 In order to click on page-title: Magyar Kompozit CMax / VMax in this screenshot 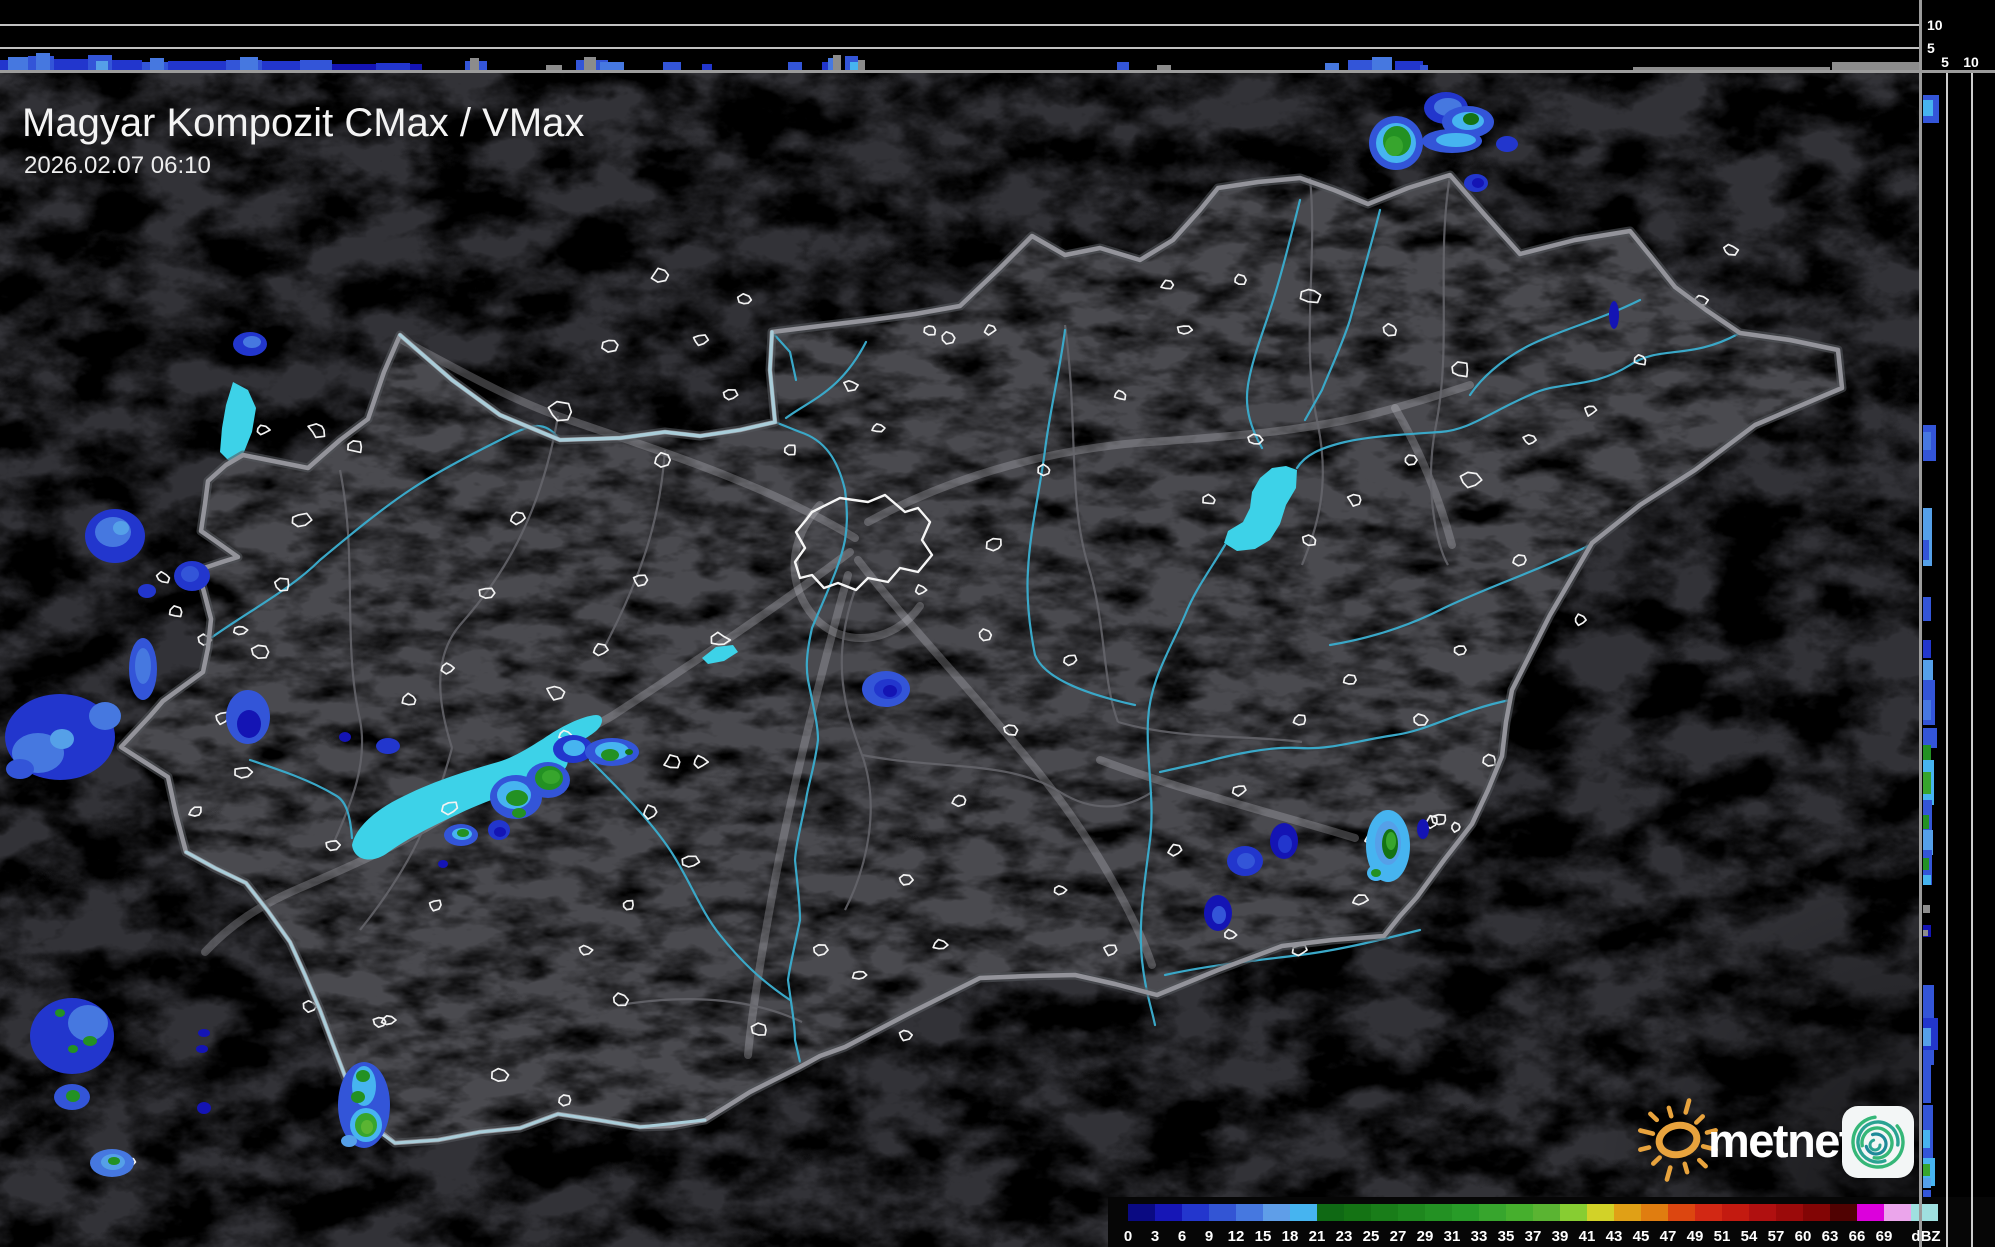, I will do `click(303, 123)`.